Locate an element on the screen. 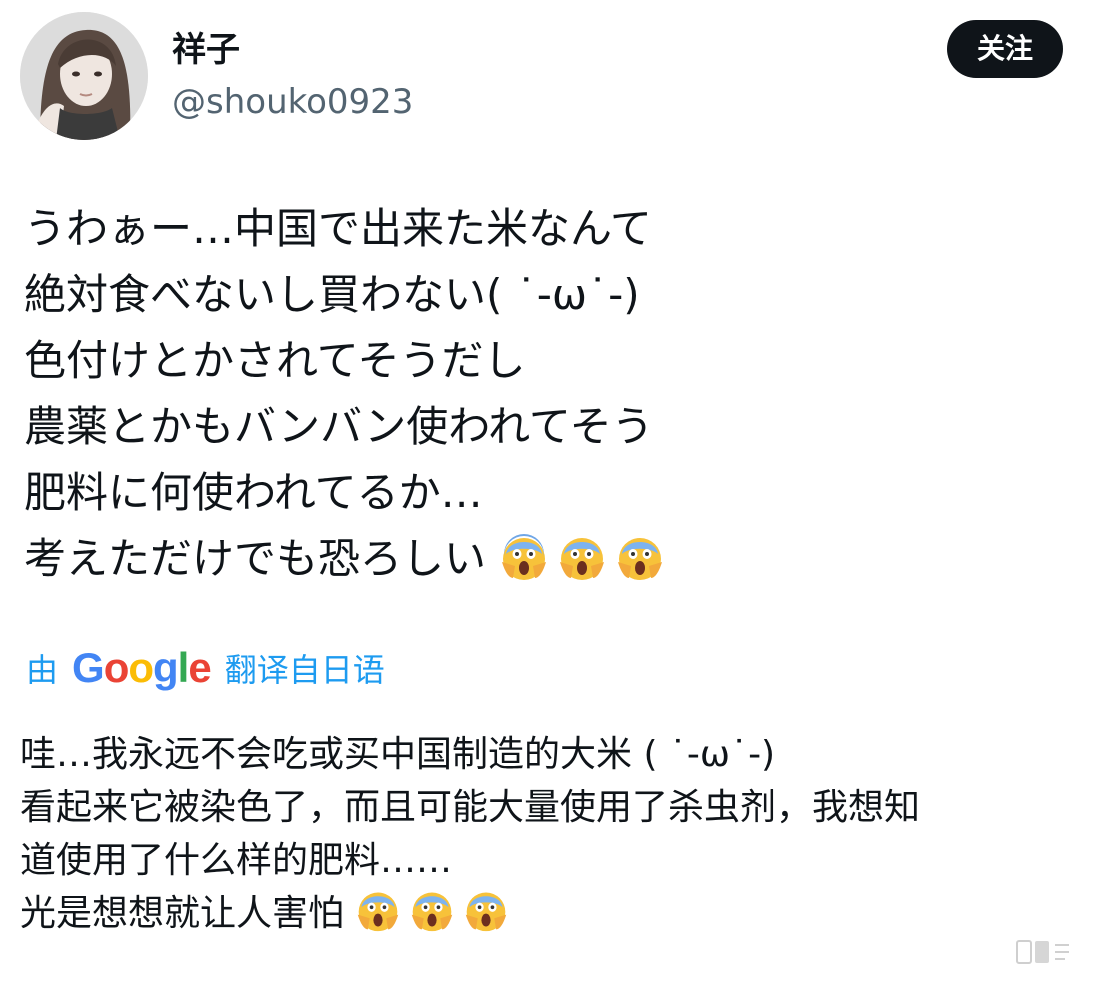 This screenshot has width=1095, height=989. avatar-portrait-icon is located at coordinates (84, 76).